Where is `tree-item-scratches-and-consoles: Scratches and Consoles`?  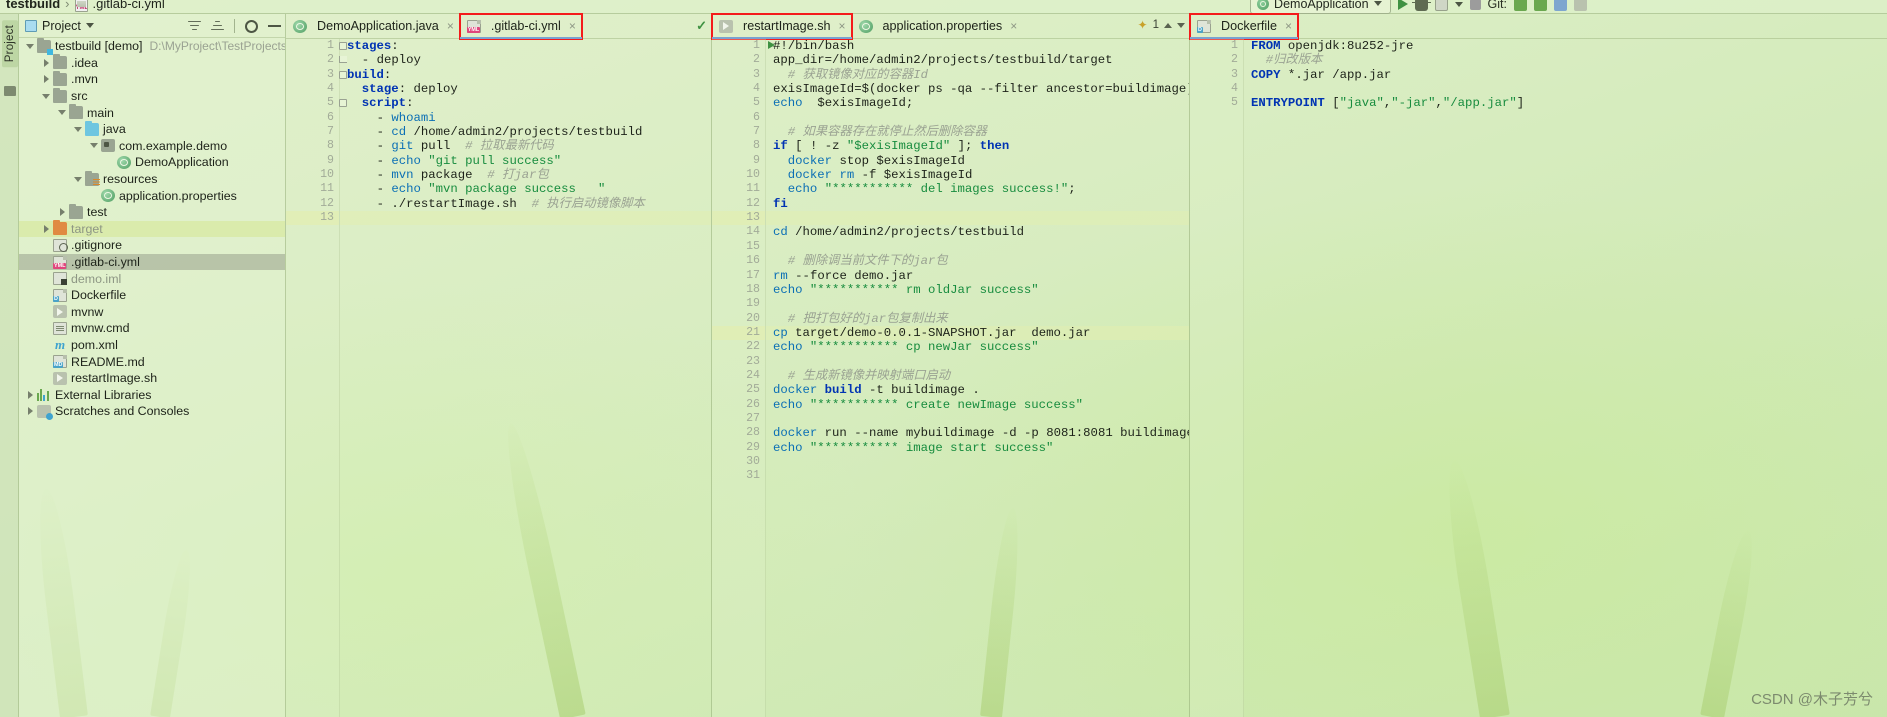
tree-item-scratches-and-consoles: Scratches and Consoles is located at coordinates (152, 411).